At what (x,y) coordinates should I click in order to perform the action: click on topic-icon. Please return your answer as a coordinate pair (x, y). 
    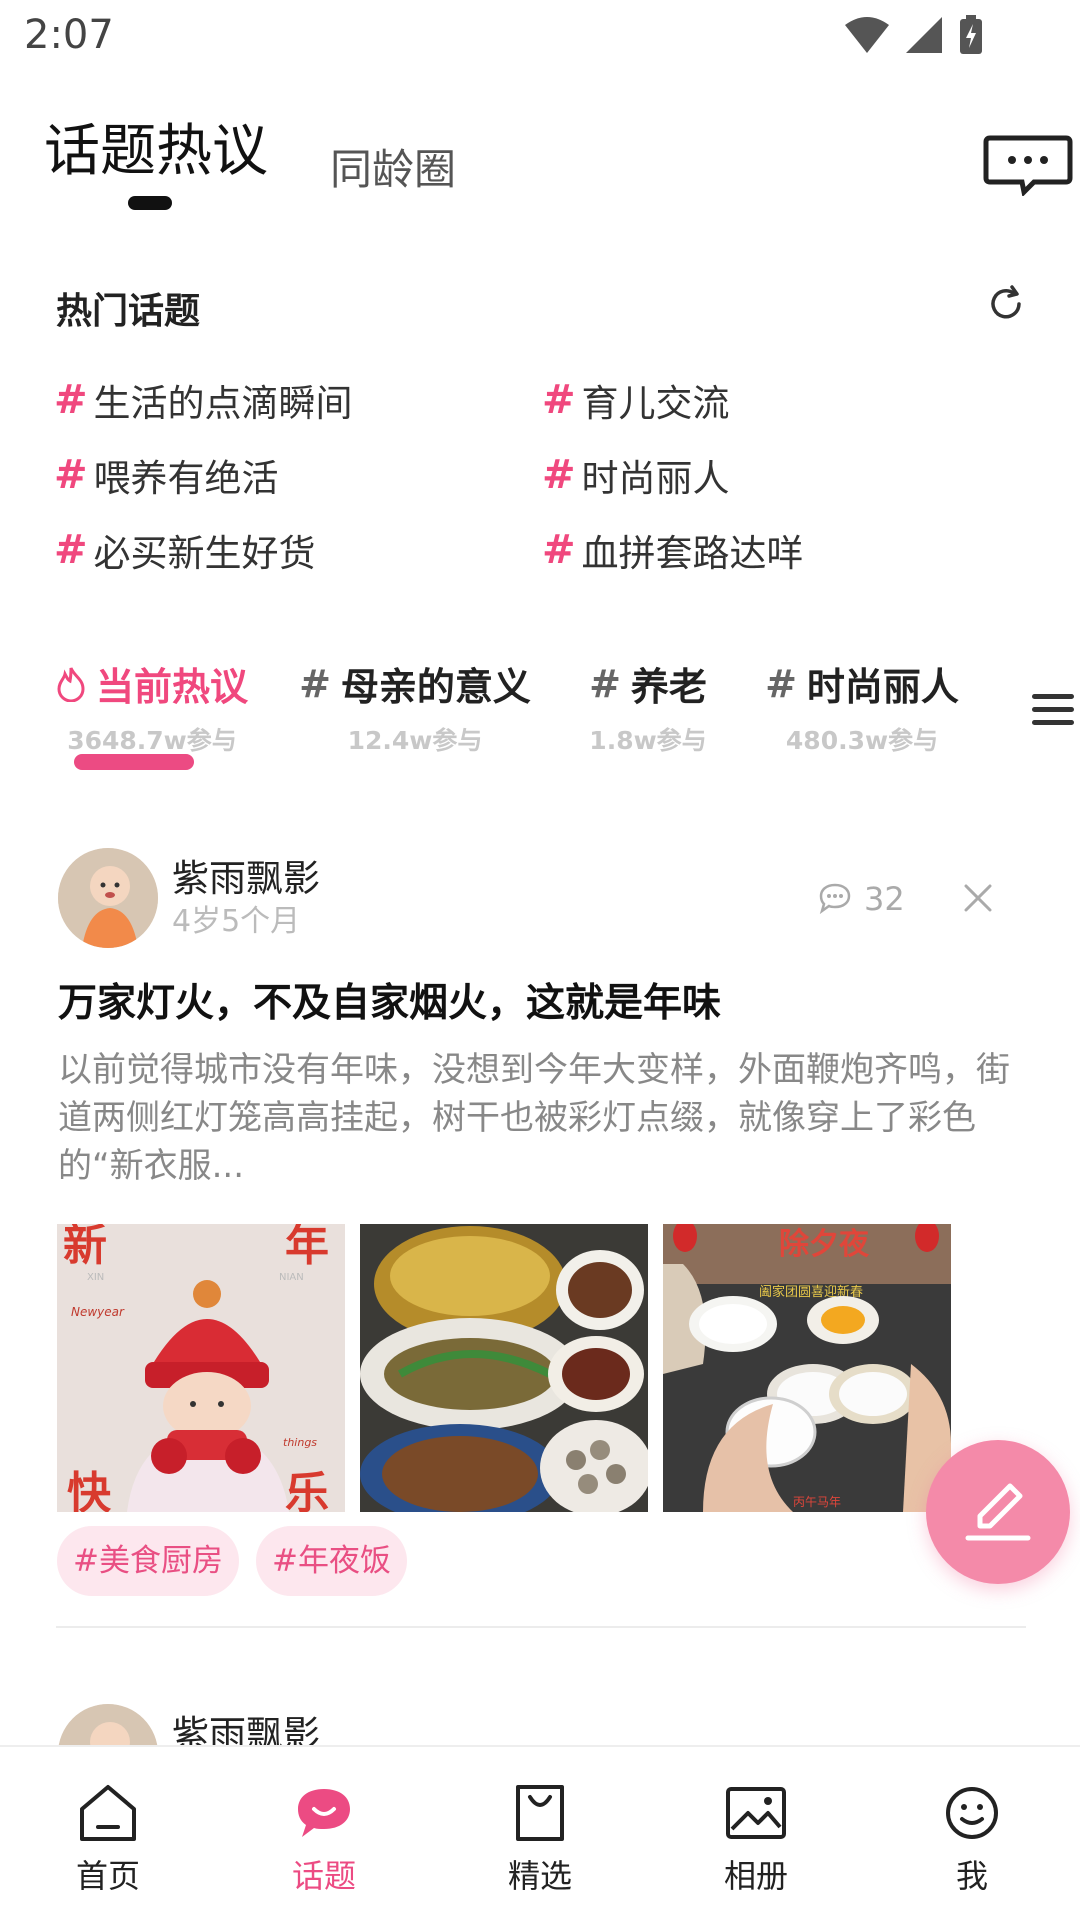
    Looking at the image, I should click on (324, 1813).